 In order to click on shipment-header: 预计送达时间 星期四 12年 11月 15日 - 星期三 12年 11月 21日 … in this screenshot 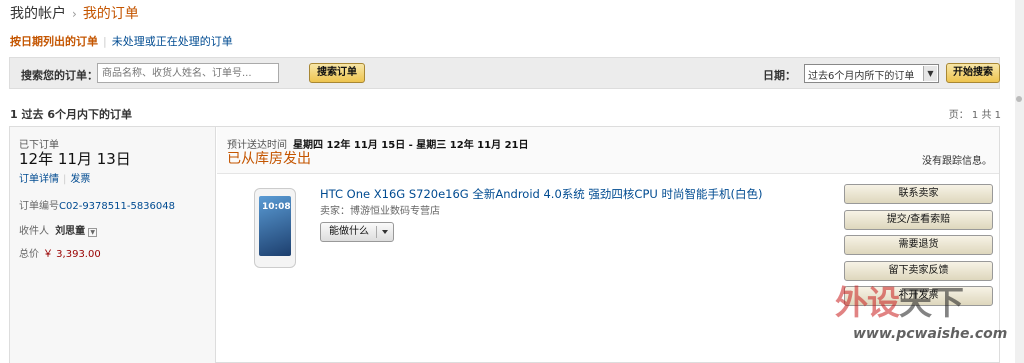, I will do `click(608, 150)`.